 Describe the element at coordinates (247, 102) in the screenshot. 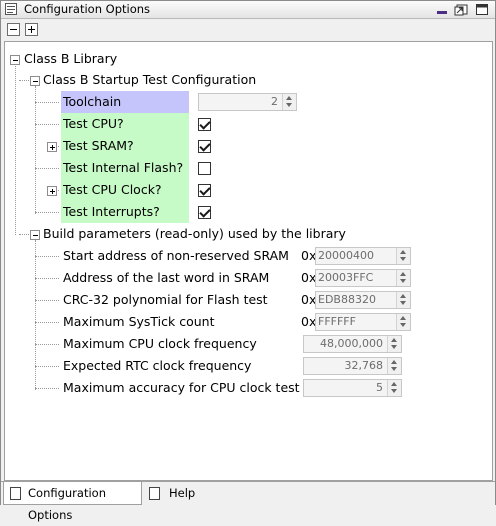

I see `toolchain-spinner: 2` at that location.